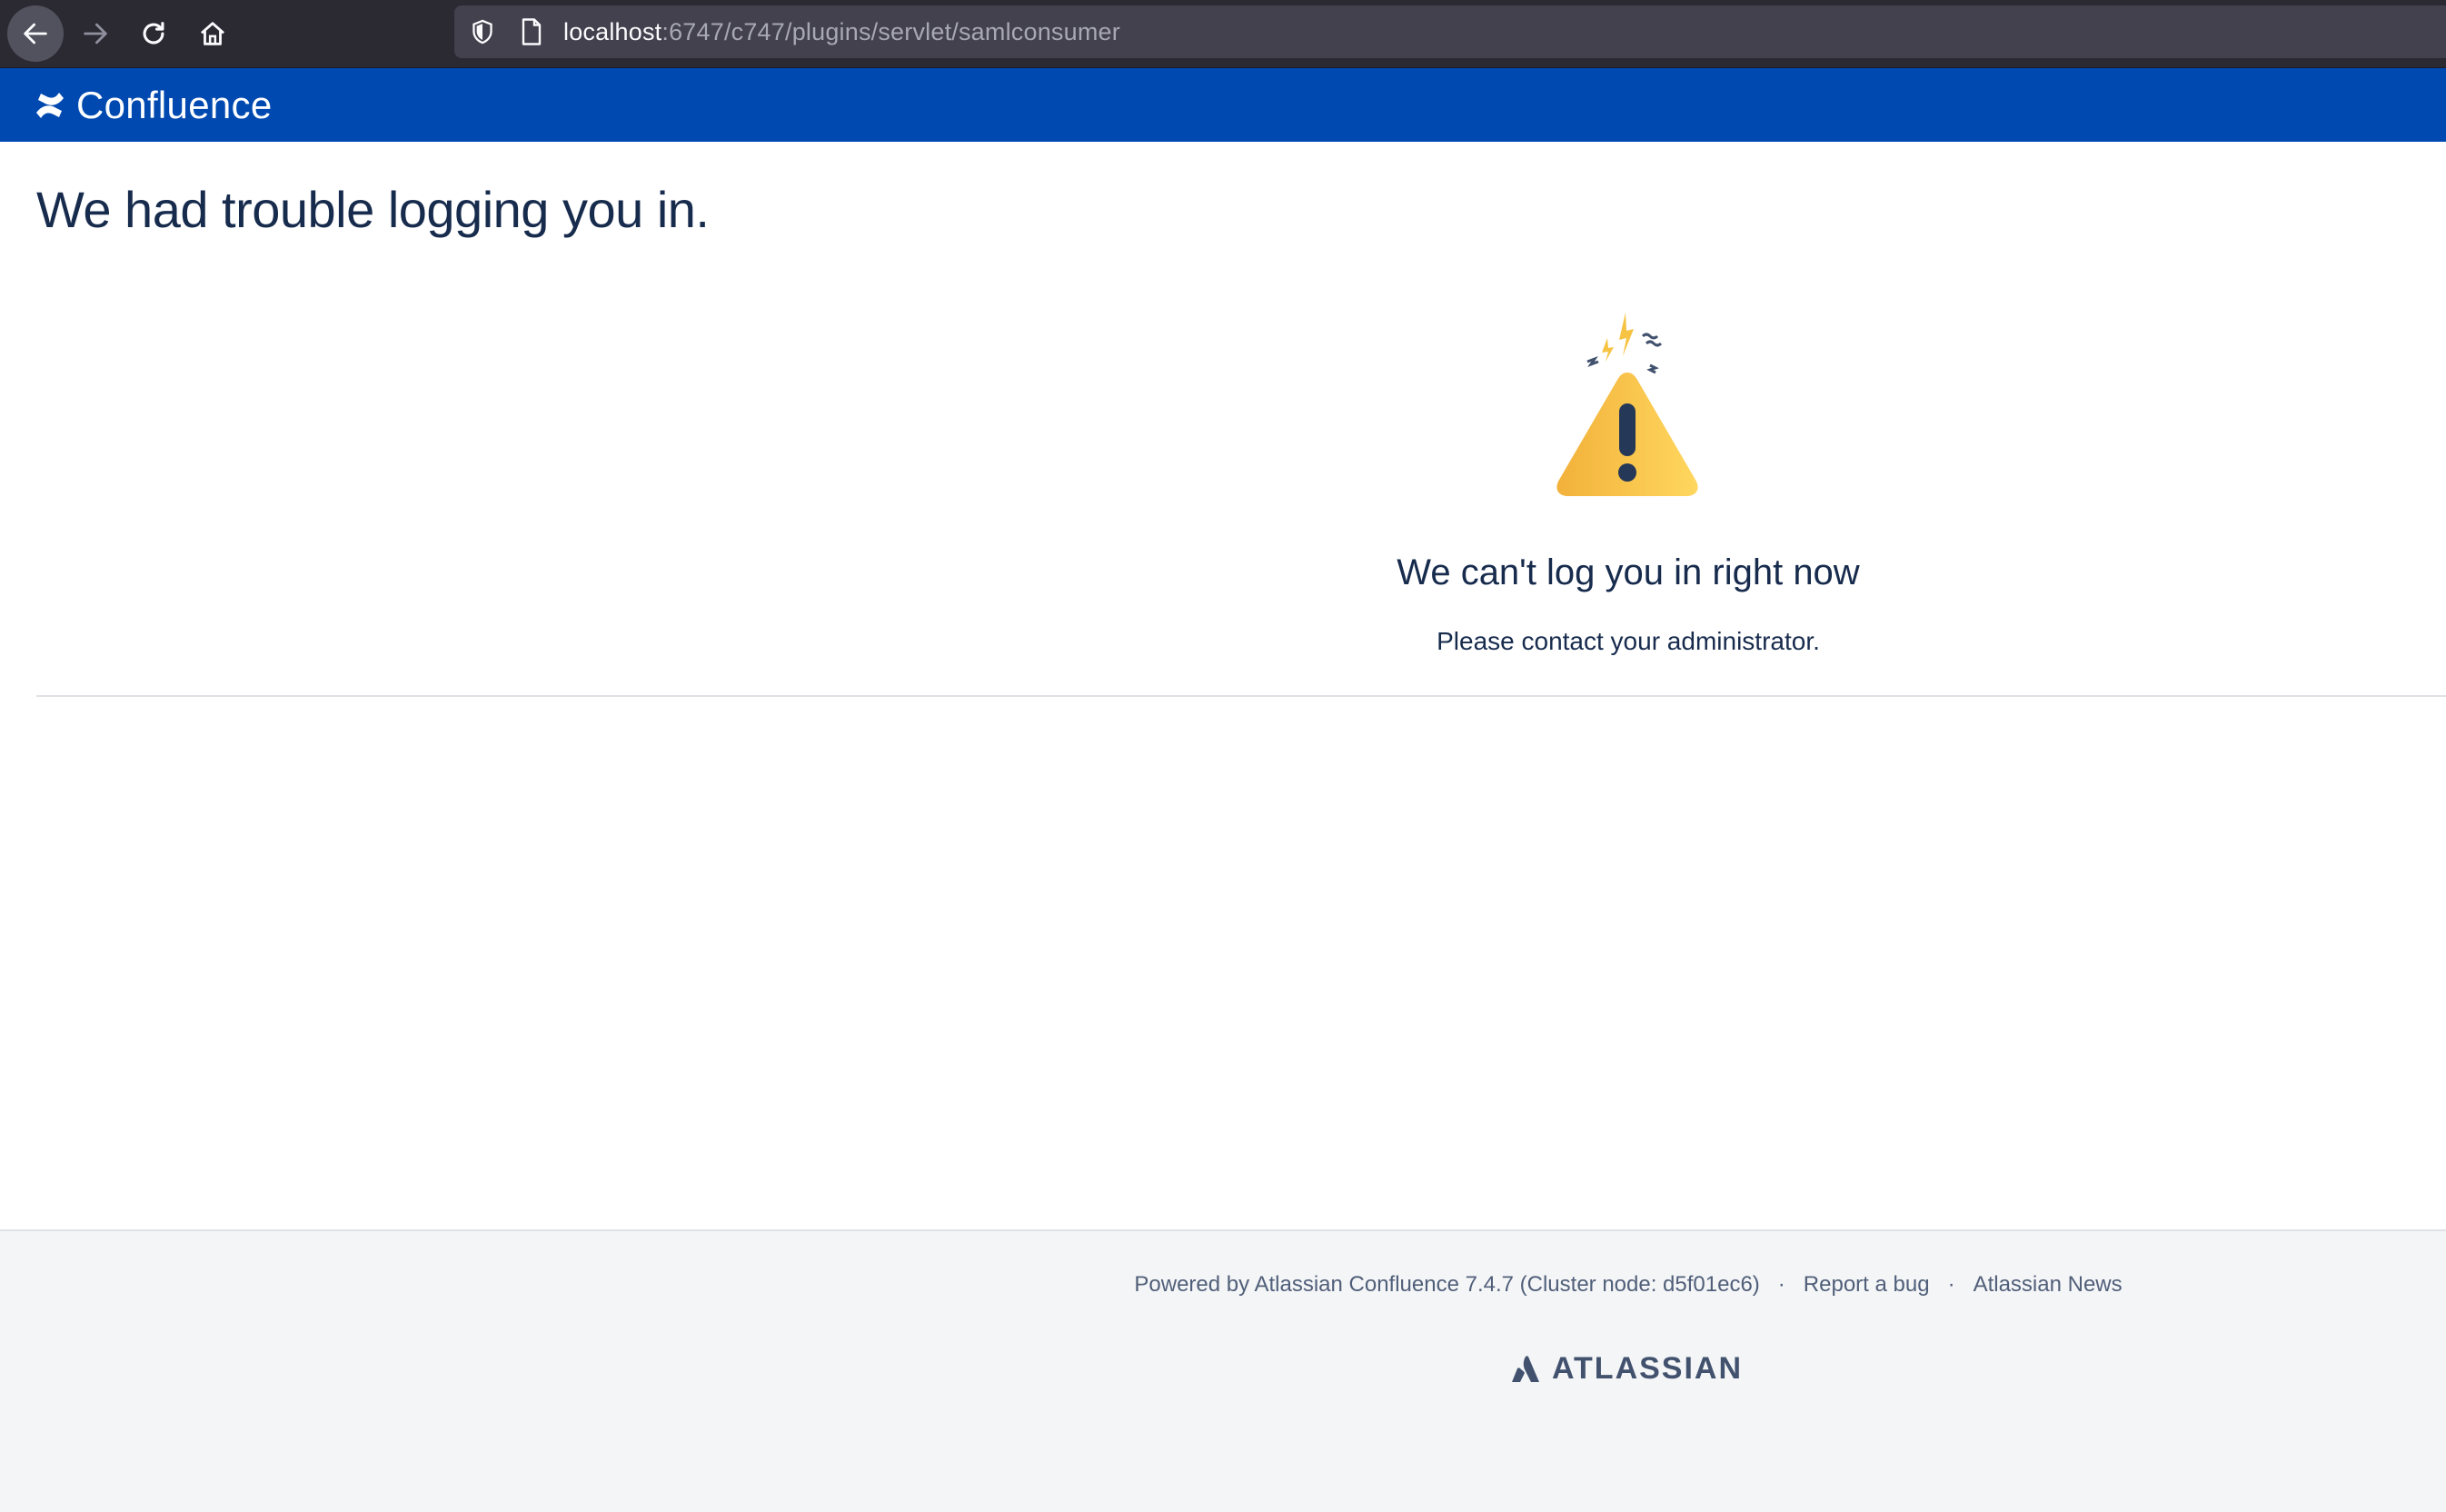 This screenshot has width=2446, height=1512. Describe the element at coordinates (1867, 1285) in the screenshot. I see `report-bug-link: Report a bug` at that location.